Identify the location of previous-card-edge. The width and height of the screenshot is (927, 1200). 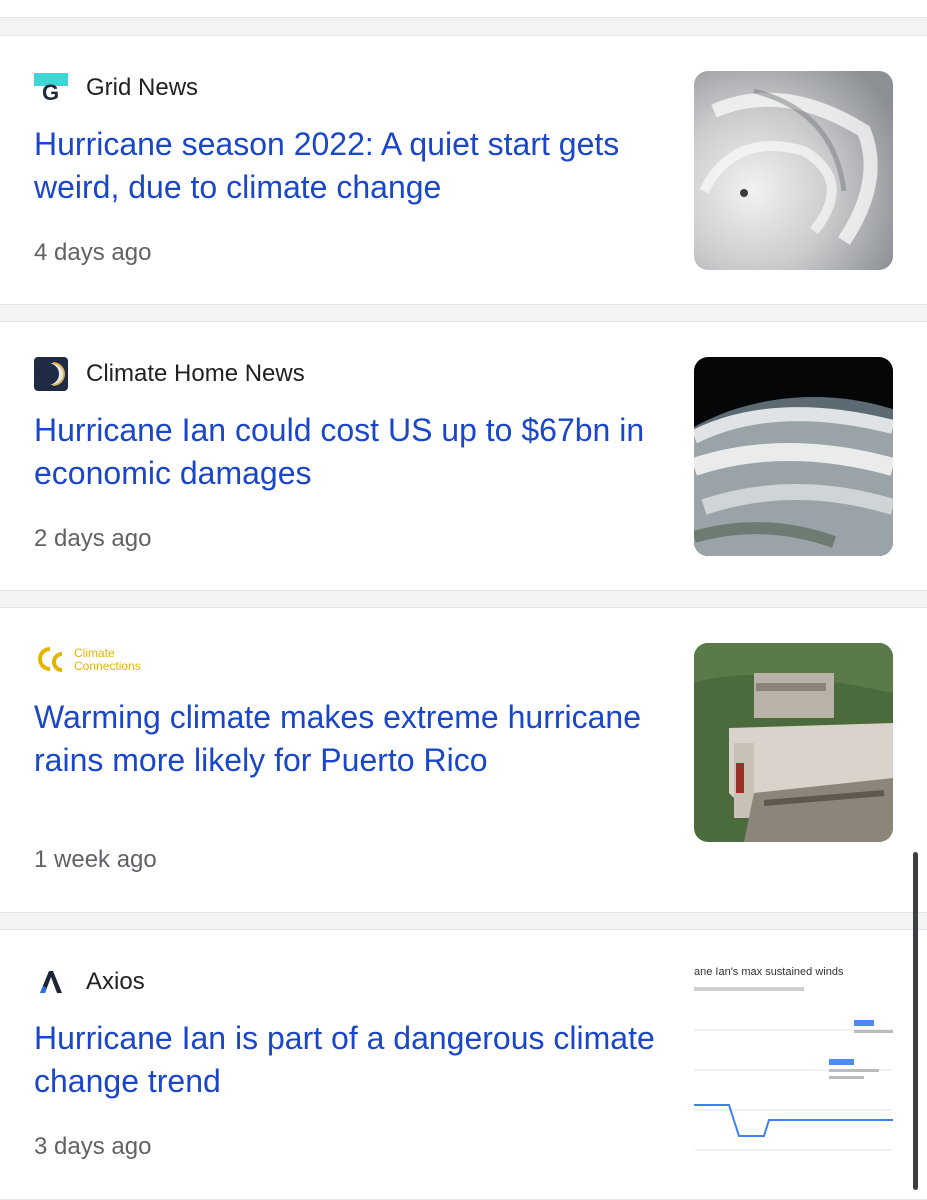
(463, 9).